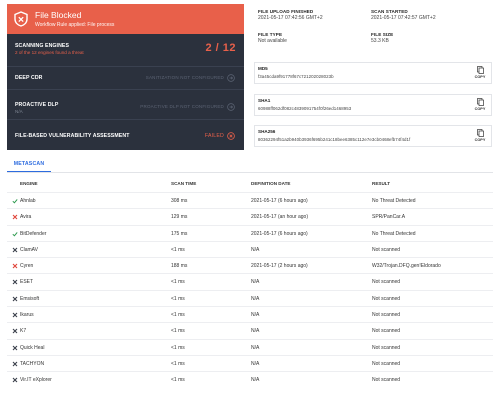  What do you see at coordinates (250, 362) in the screenshot?
I see `table-row: TACHYON <1 ms N/A Not scanned` at bounding box center [250, 362].